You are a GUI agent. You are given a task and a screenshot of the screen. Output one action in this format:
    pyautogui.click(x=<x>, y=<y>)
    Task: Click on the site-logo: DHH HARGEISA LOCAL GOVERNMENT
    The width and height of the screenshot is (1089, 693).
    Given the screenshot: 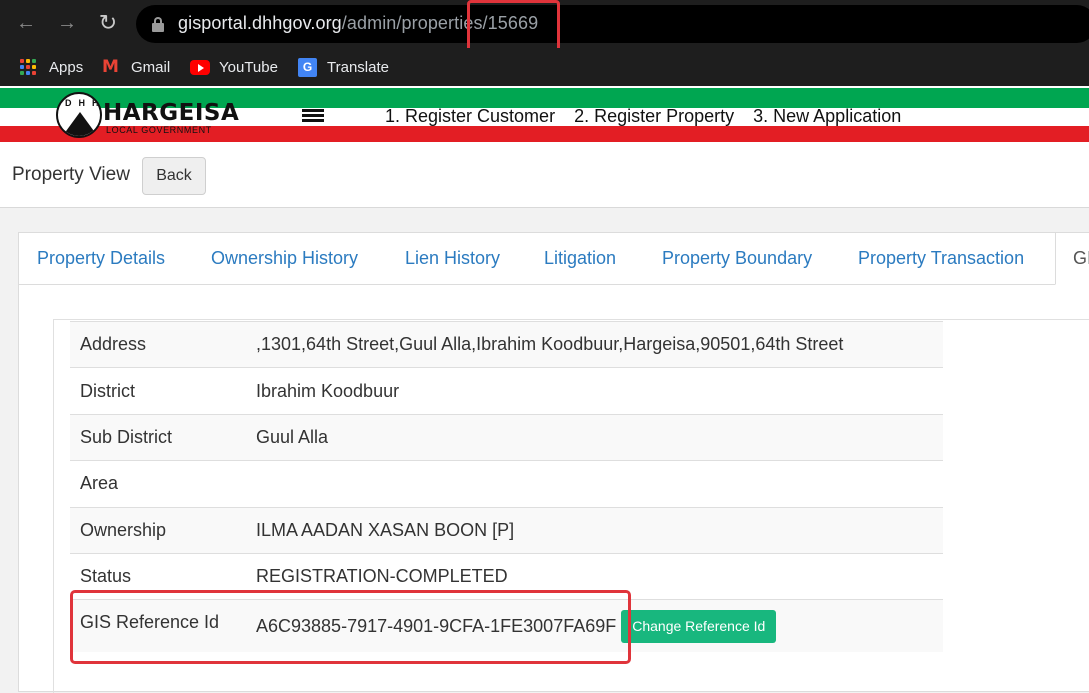 What is the action you would take?
    pyautogui.click(x=148, y=116)
    